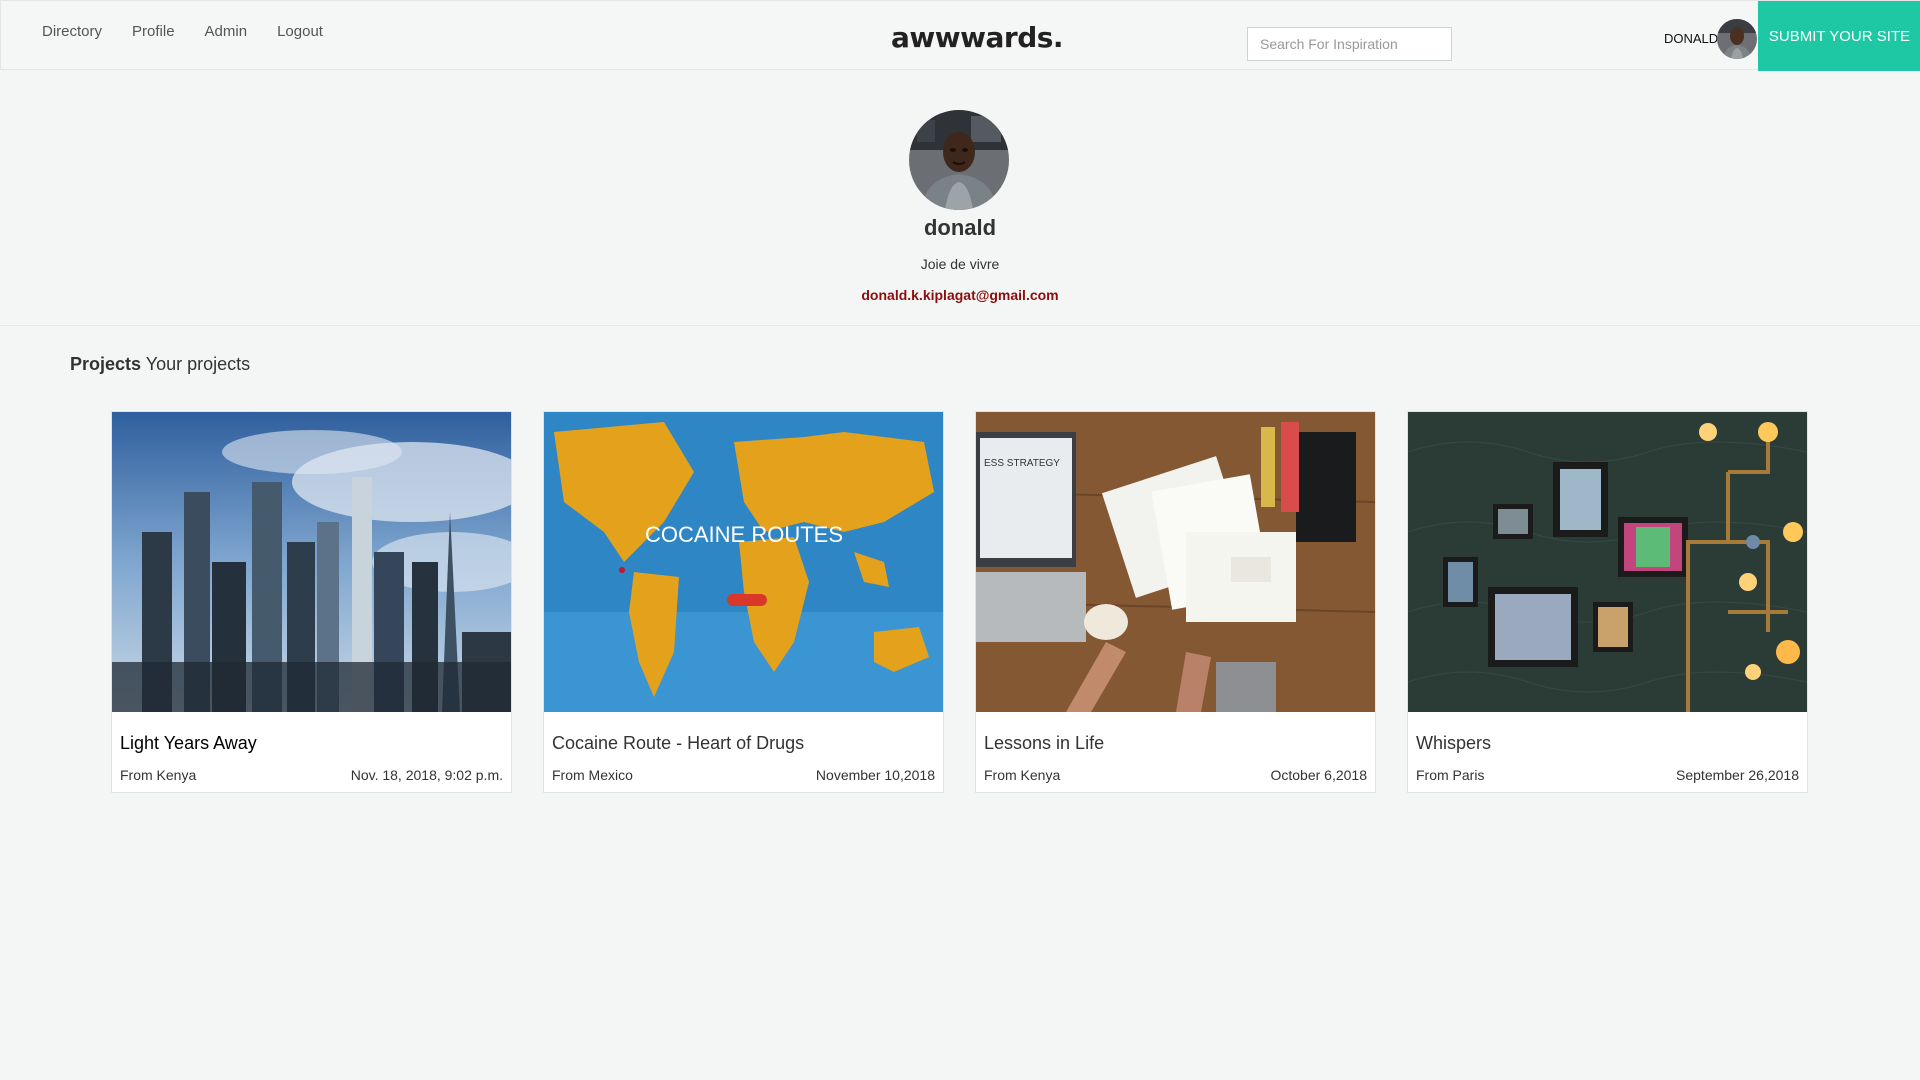  I want to click on search-input, so click(1349, 44).